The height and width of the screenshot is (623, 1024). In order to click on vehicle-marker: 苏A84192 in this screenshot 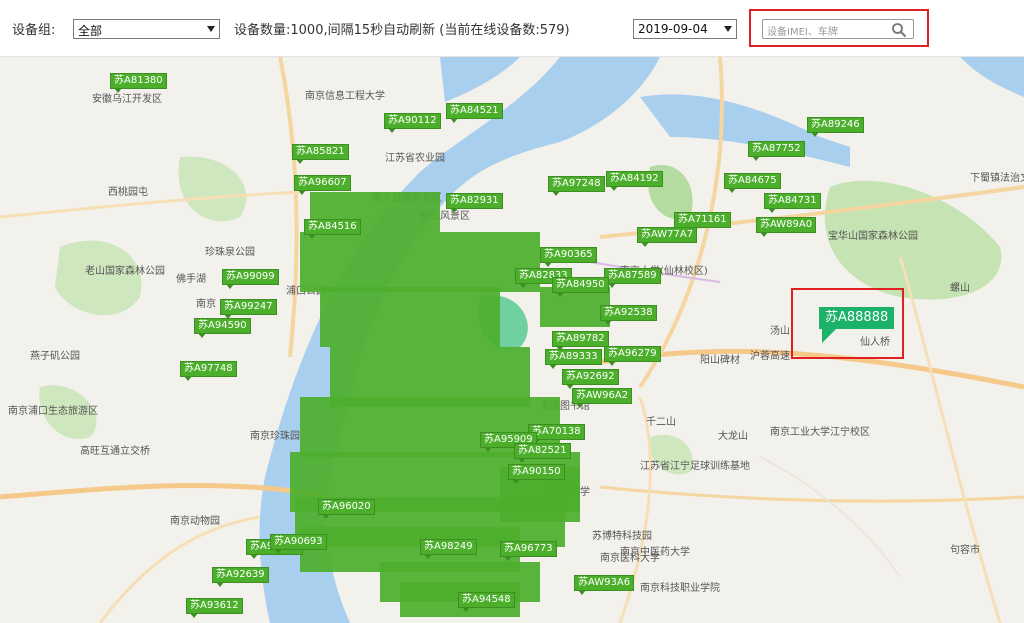, I will do `click(634, 181)`.